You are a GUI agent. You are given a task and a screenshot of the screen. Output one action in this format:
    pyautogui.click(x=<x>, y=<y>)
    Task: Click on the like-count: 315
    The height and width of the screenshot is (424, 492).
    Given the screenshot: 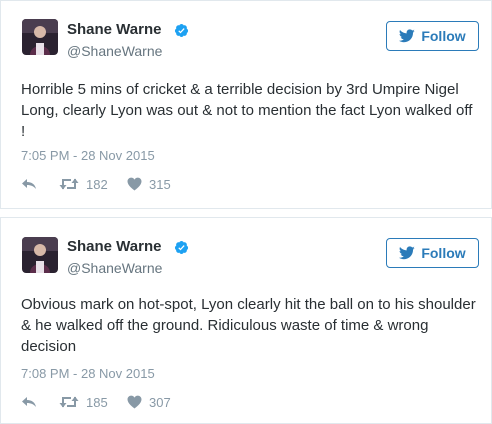 What is the action you would take?
    pyautogui.click(x=160, y=184)
    